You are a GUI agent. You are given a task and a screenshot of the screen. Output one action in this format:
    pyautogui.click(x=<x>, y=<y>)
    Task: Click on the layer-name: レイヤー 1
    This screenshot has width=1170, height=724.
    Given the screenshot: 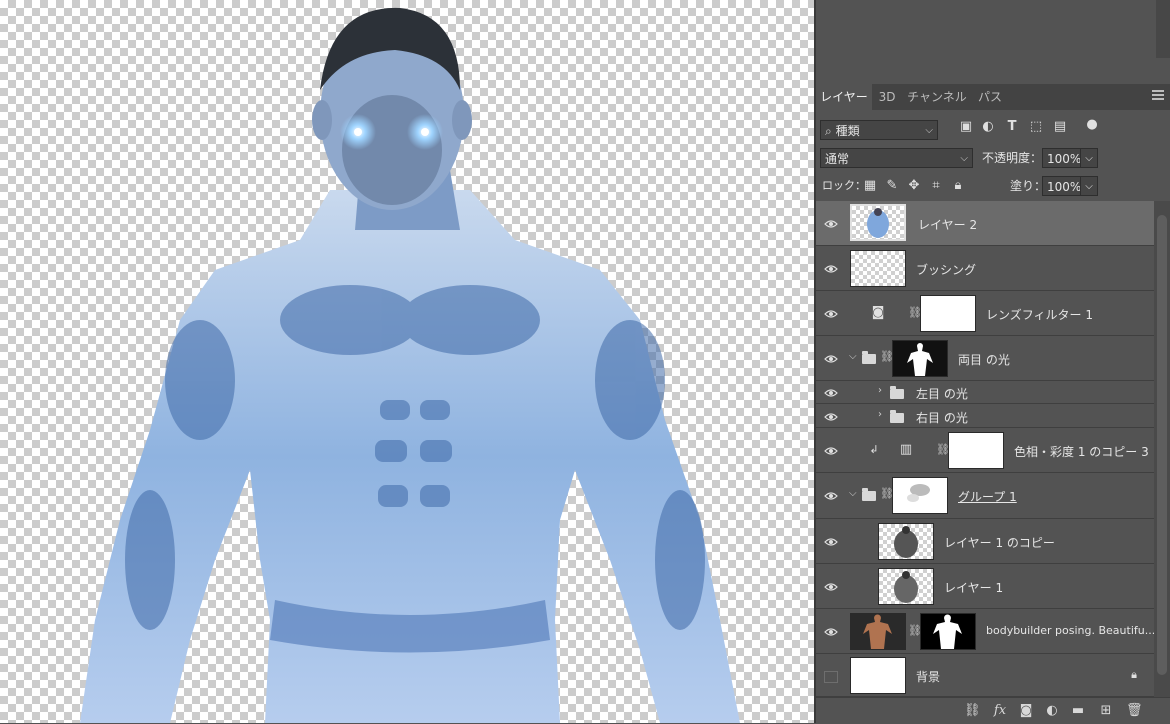 What is the action you would take?
    pyautogui.click(x=973, y=587)
    